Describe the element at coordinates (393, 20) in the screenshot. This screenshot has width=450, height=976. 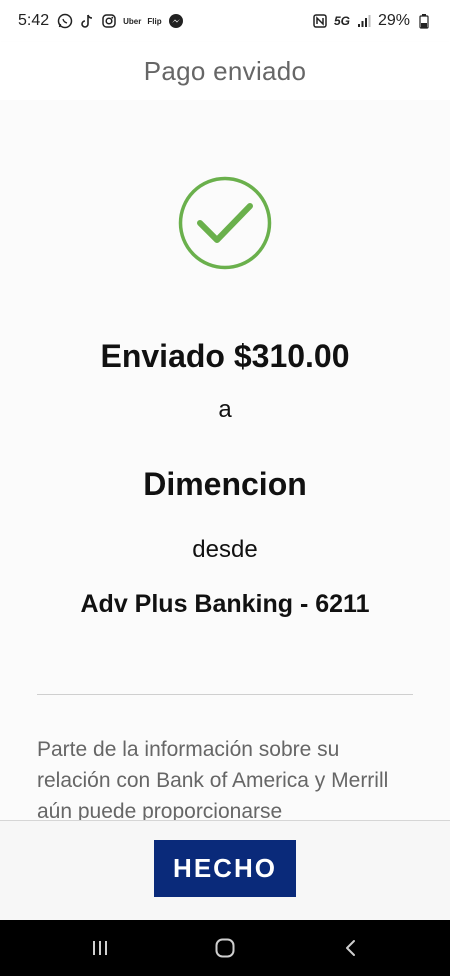
I see `battery-percent: 29%` at that location.